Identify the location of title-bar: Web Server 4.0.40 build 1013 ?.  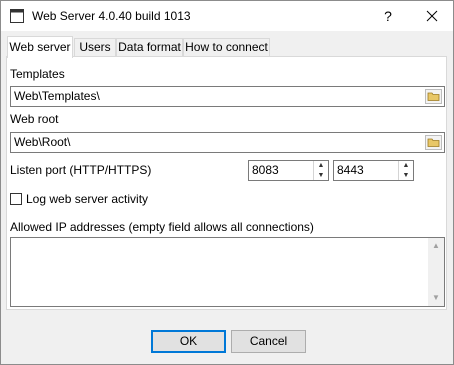
(227, 16).